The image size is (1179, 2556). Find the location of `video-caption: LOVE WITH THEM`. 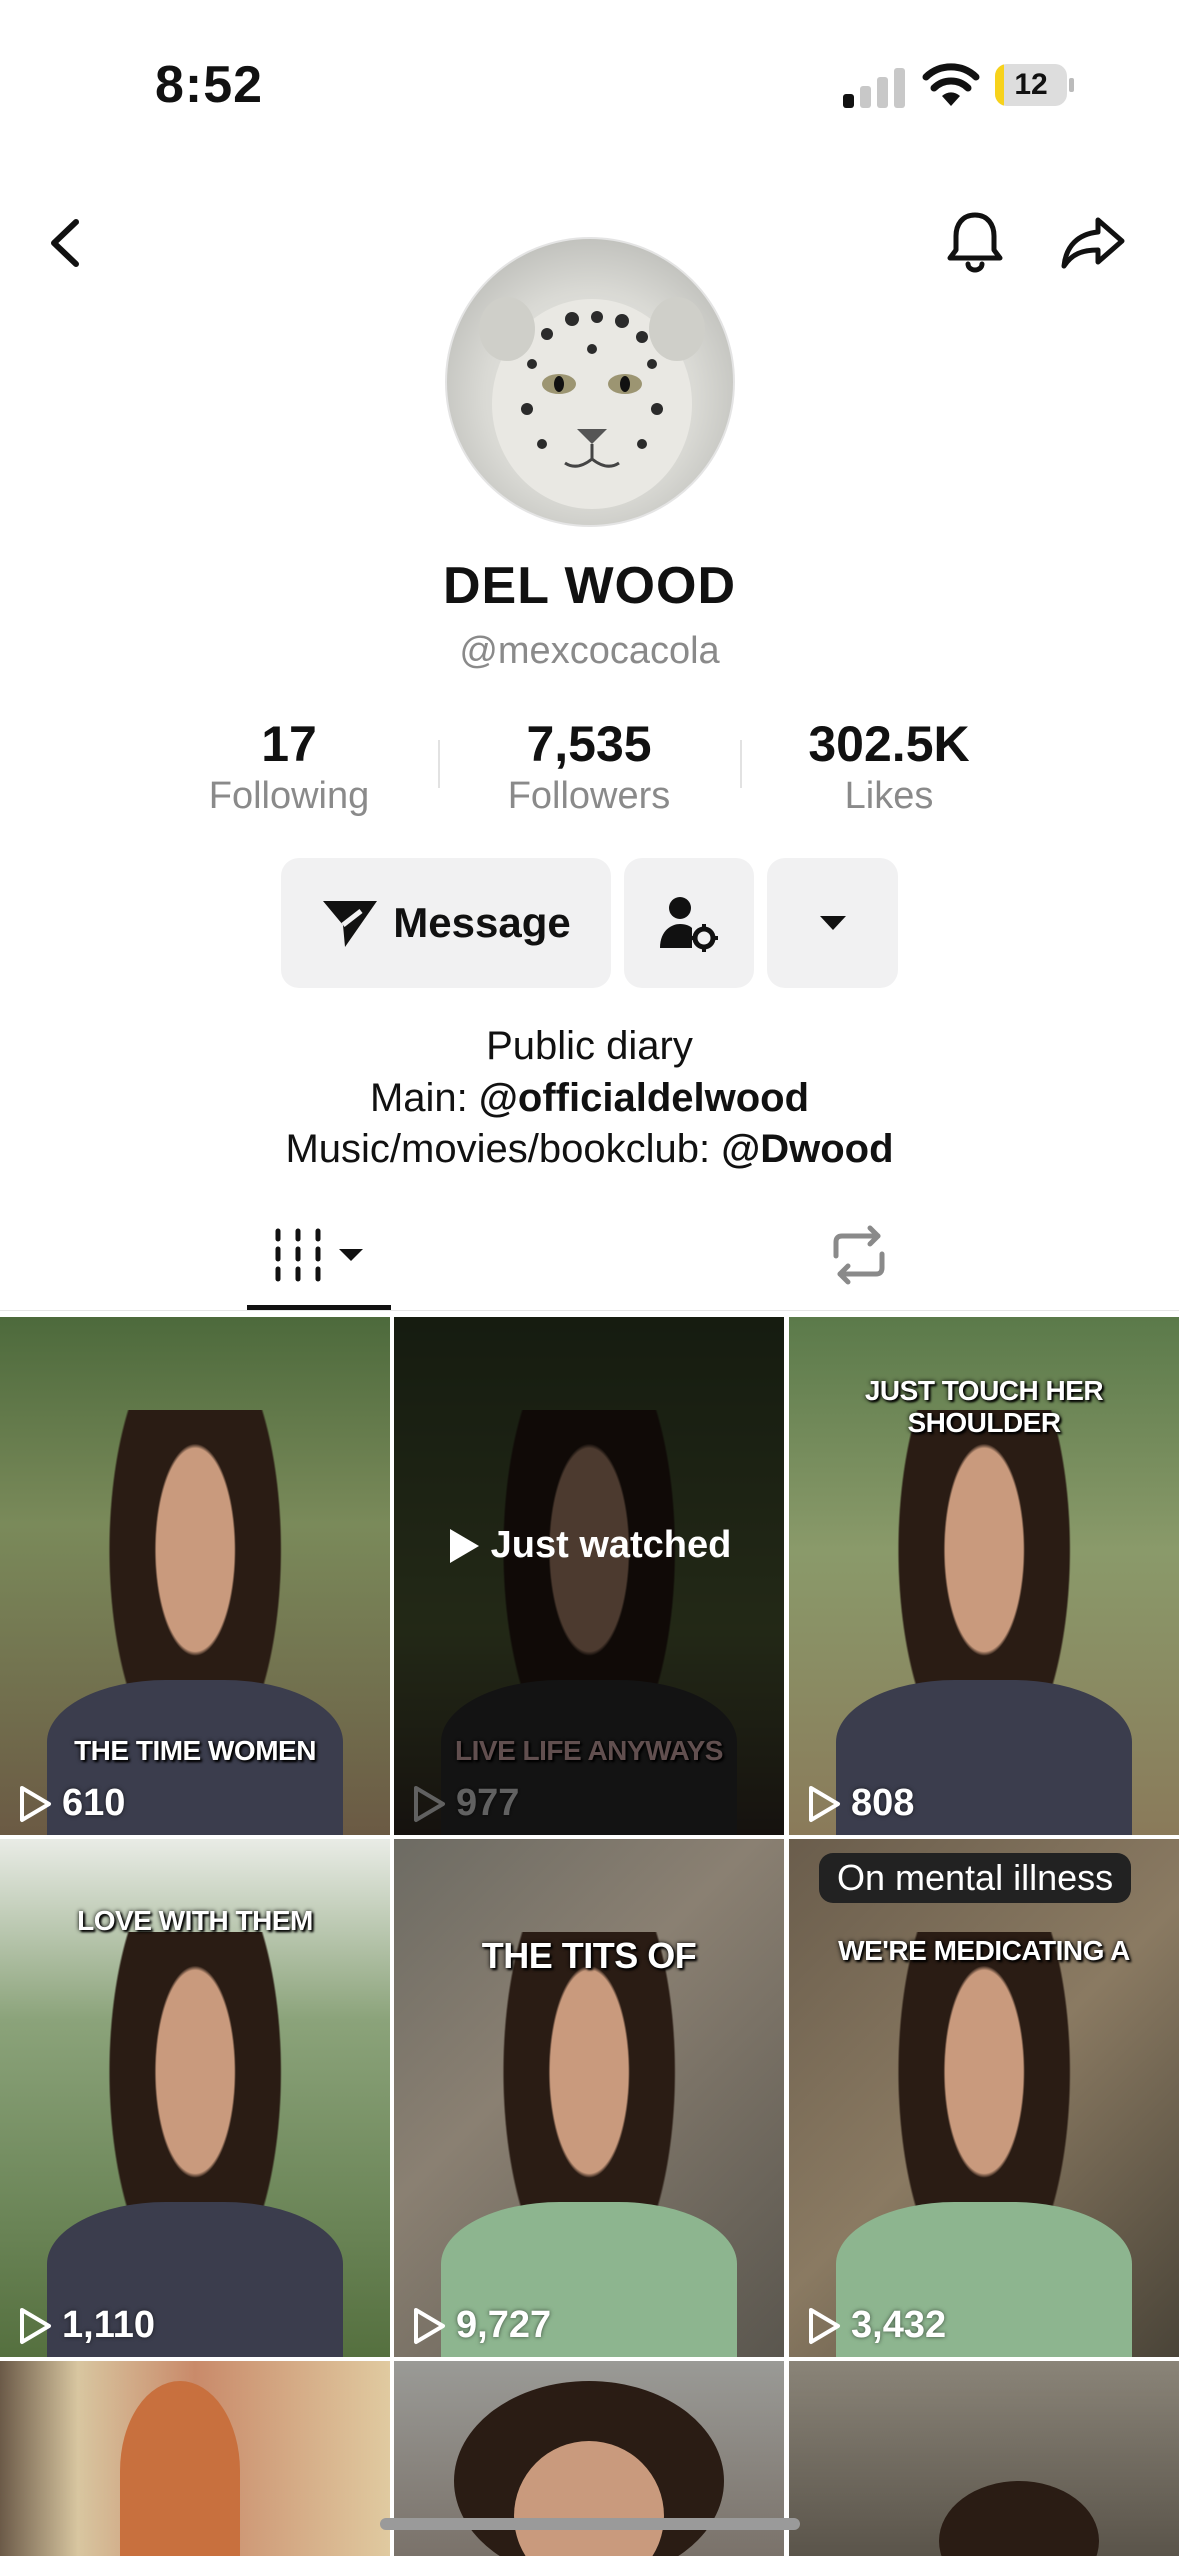

video-caption: LOVE WITH THEM is located at coordinates (195, 1920).